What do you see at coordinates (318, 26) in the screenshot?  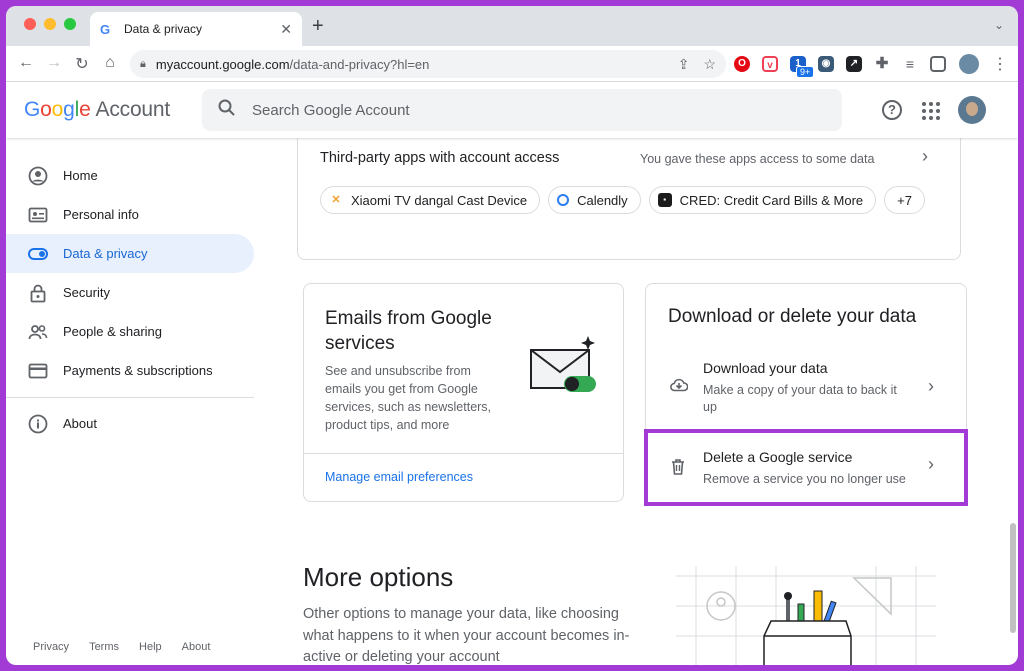 I see `new-tab-button: +` at bounding box center [318, 26].